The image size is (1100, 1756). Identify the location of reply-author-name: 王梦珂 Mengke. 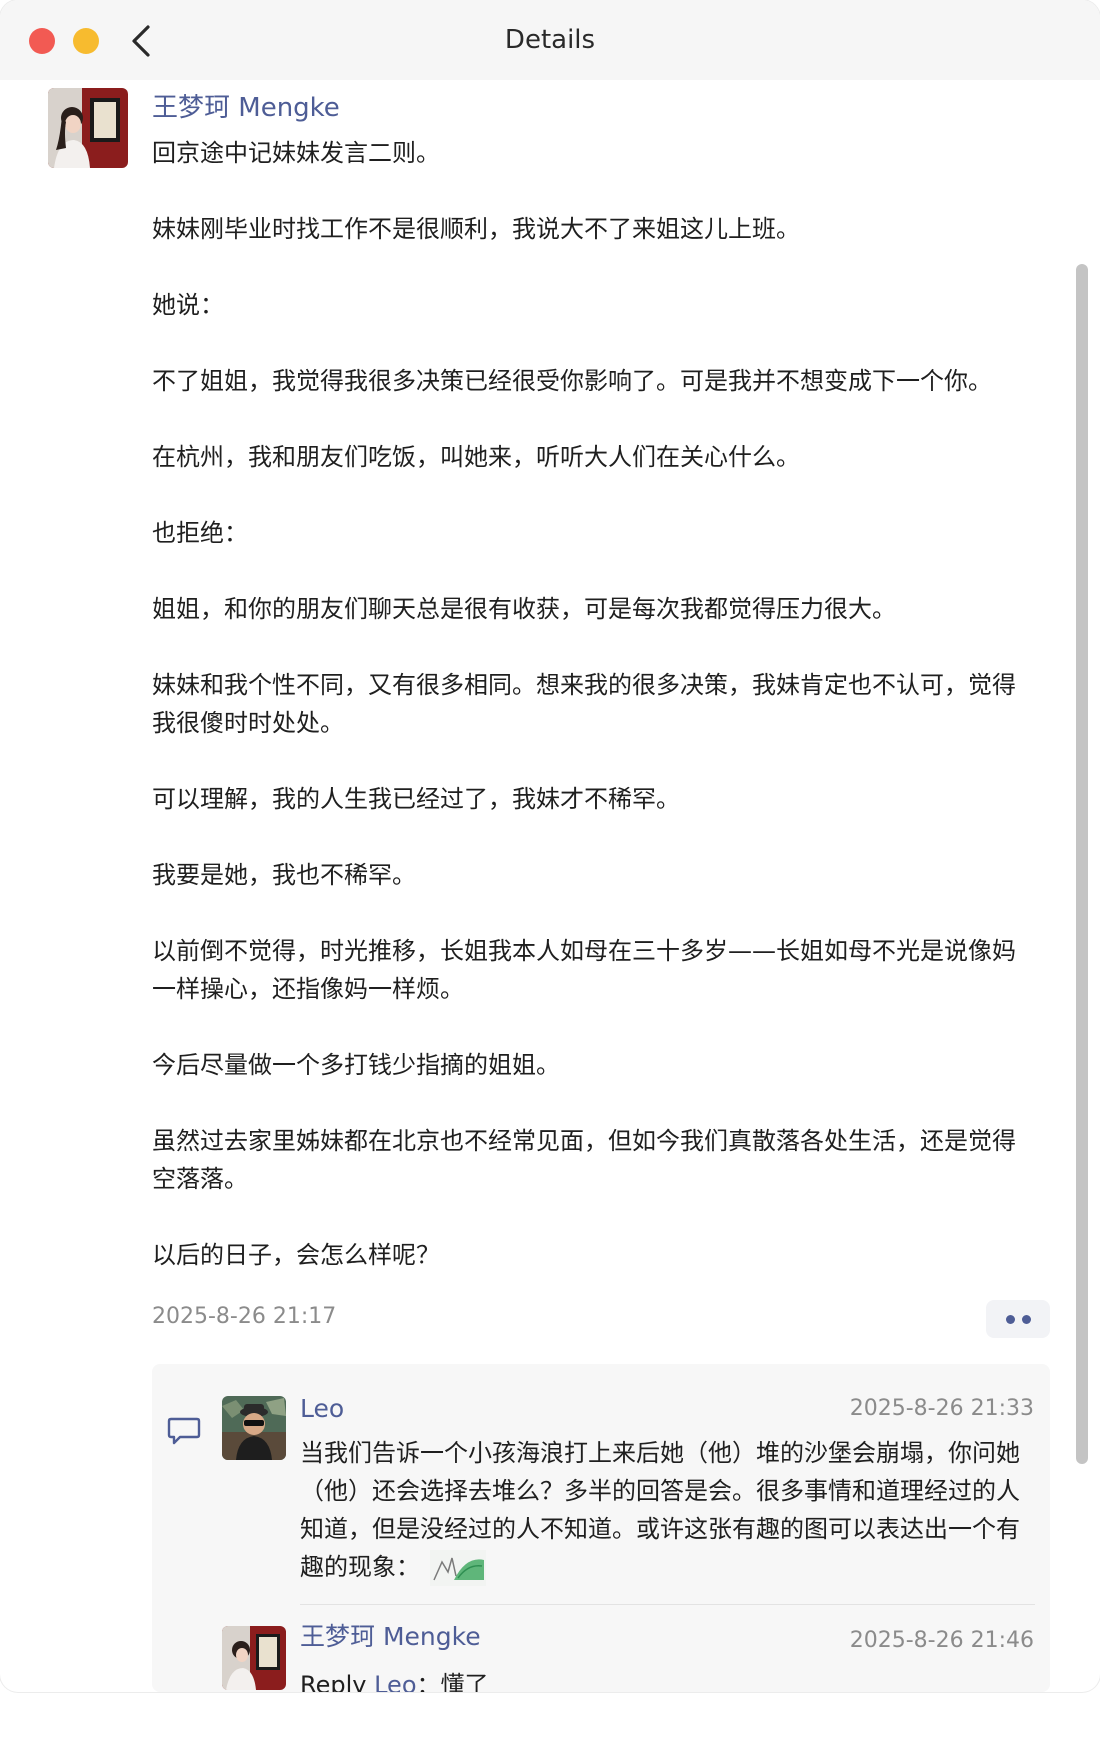
(390, 1637).